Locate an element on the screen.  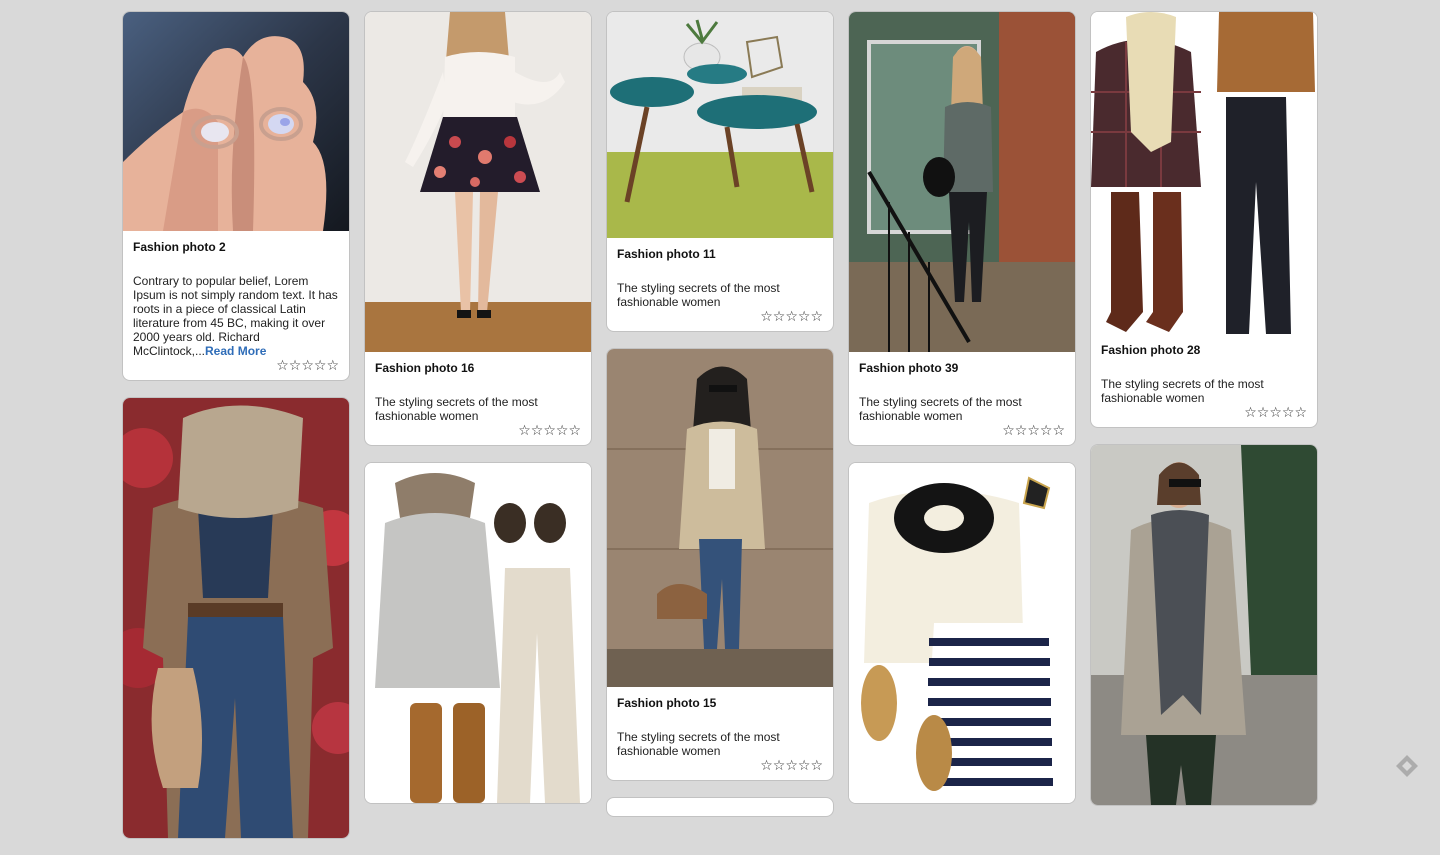
trench-coat-photo is located at coordinates (720, 518).